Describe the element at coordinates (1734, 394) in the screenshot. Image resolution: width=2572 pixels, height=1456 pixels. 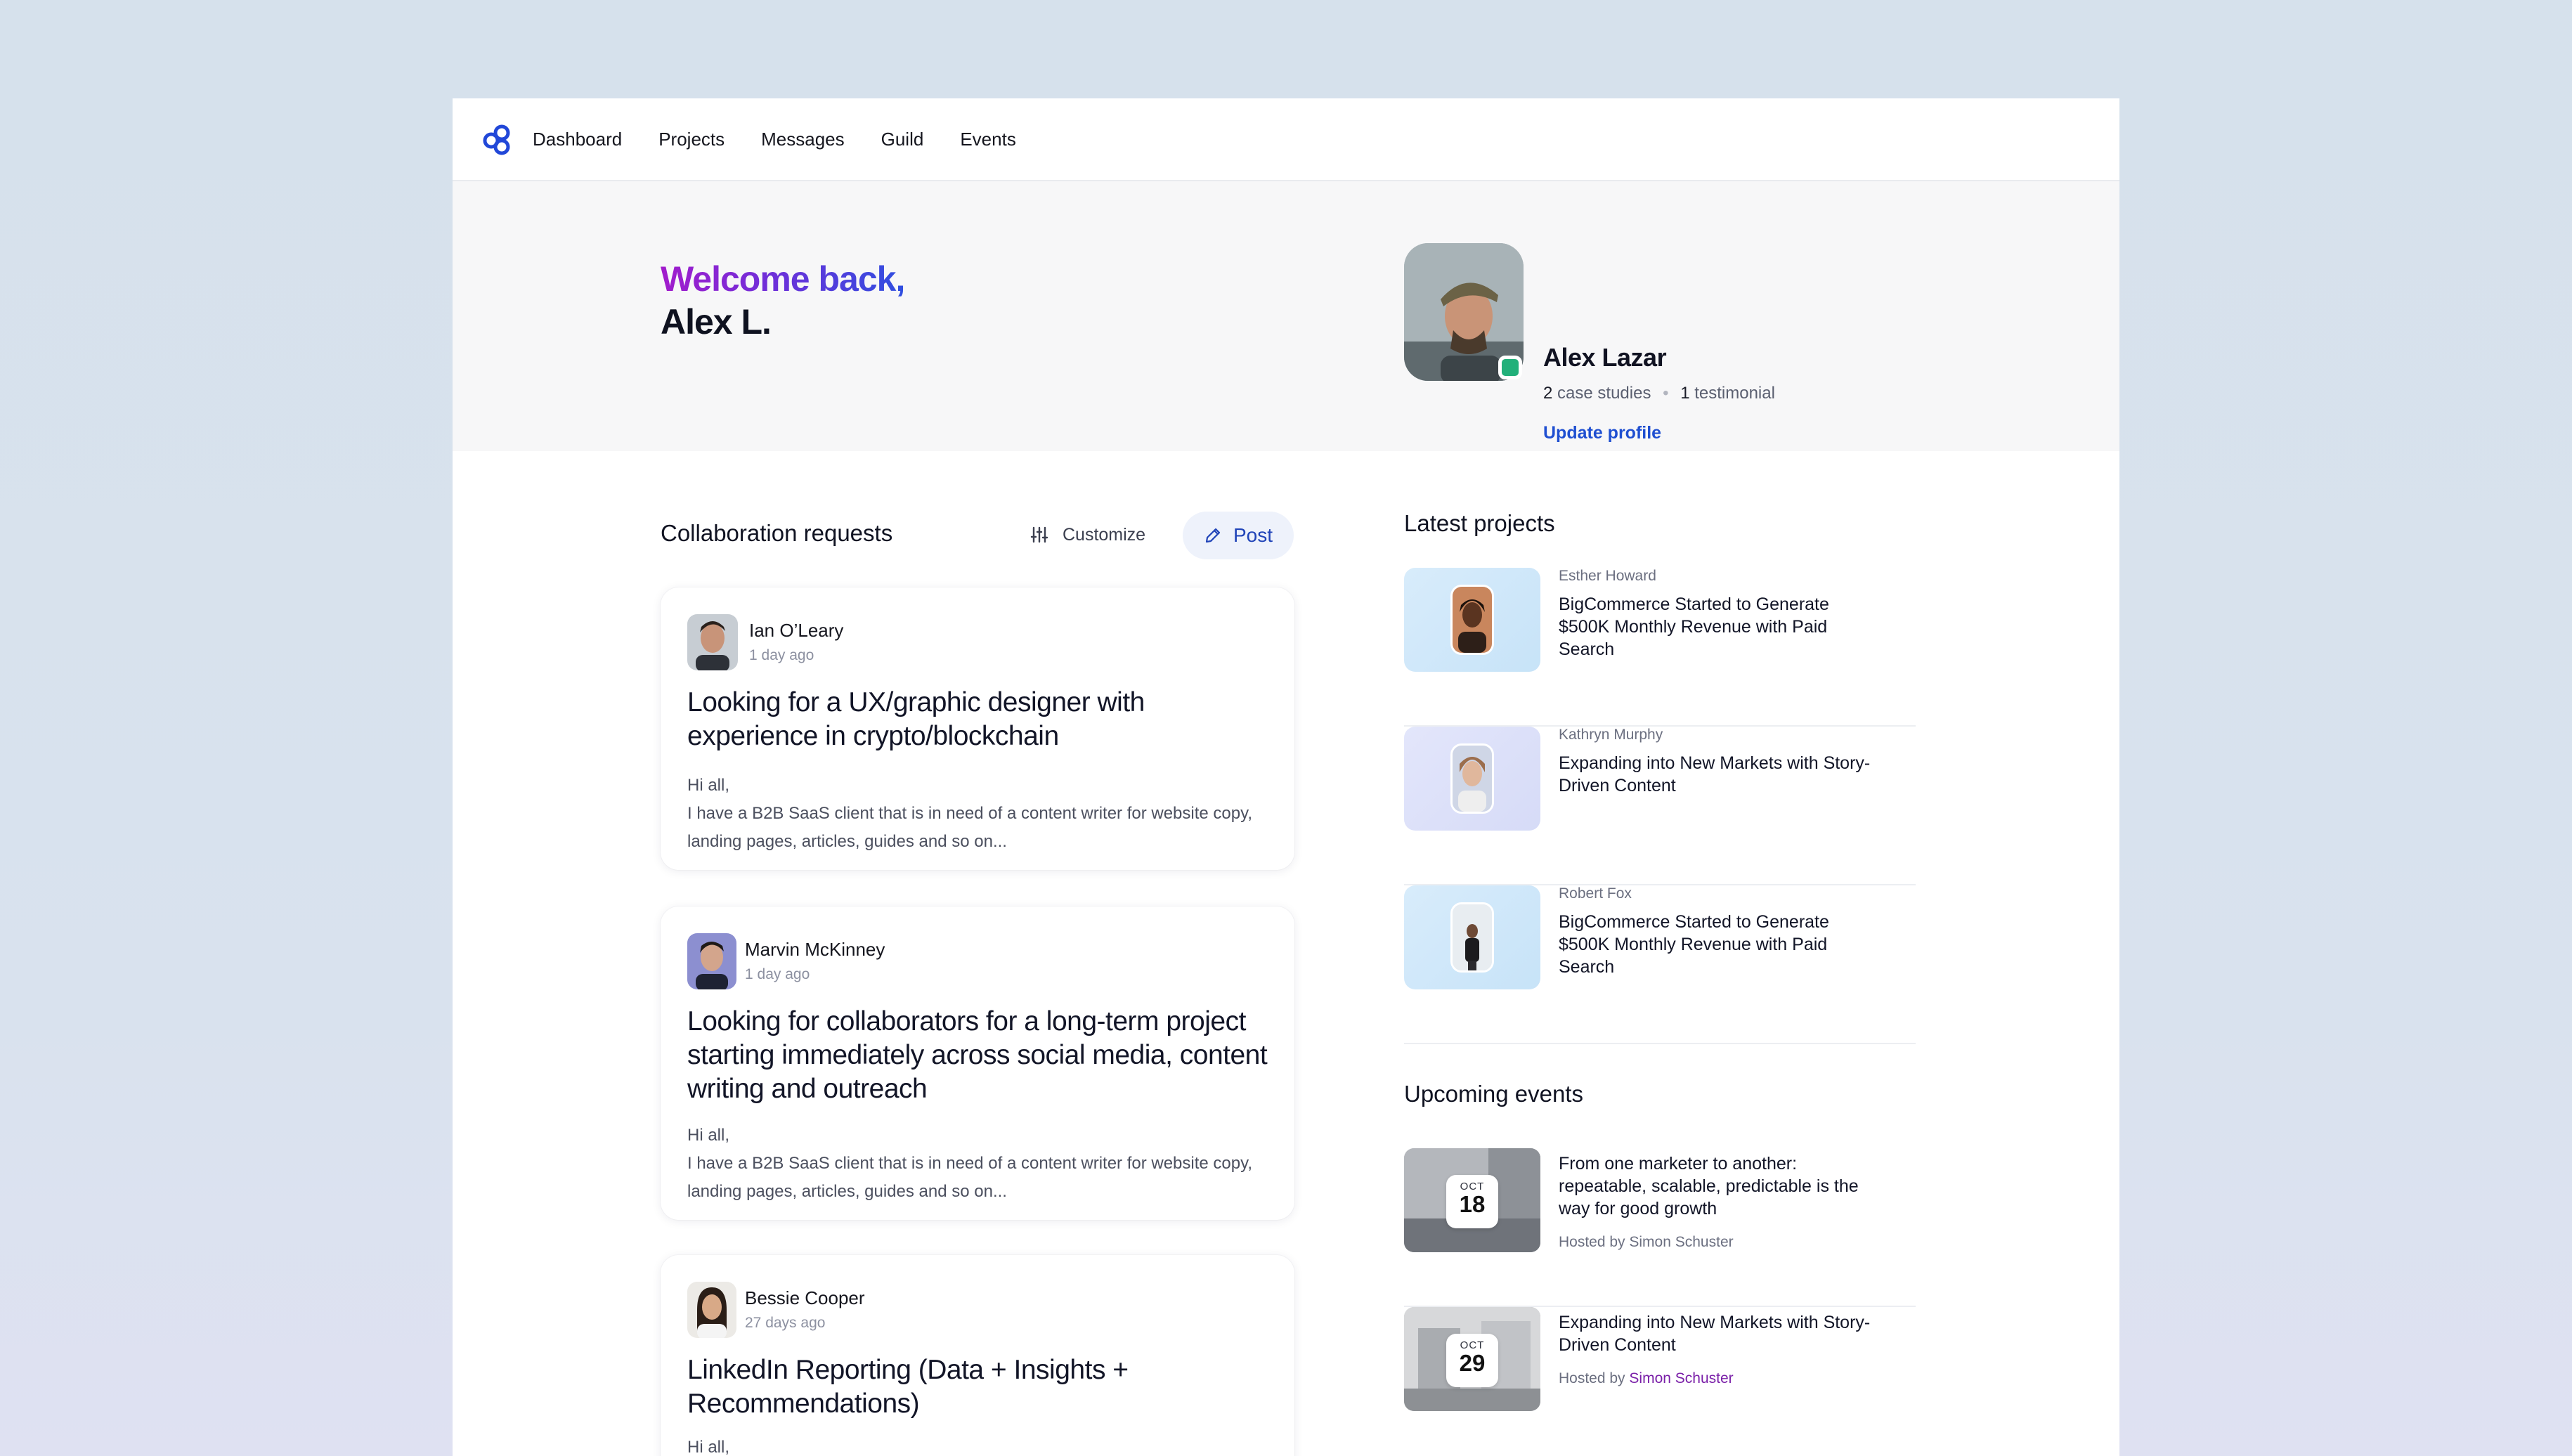
I see `testimonial-label: testimonial` at that location.